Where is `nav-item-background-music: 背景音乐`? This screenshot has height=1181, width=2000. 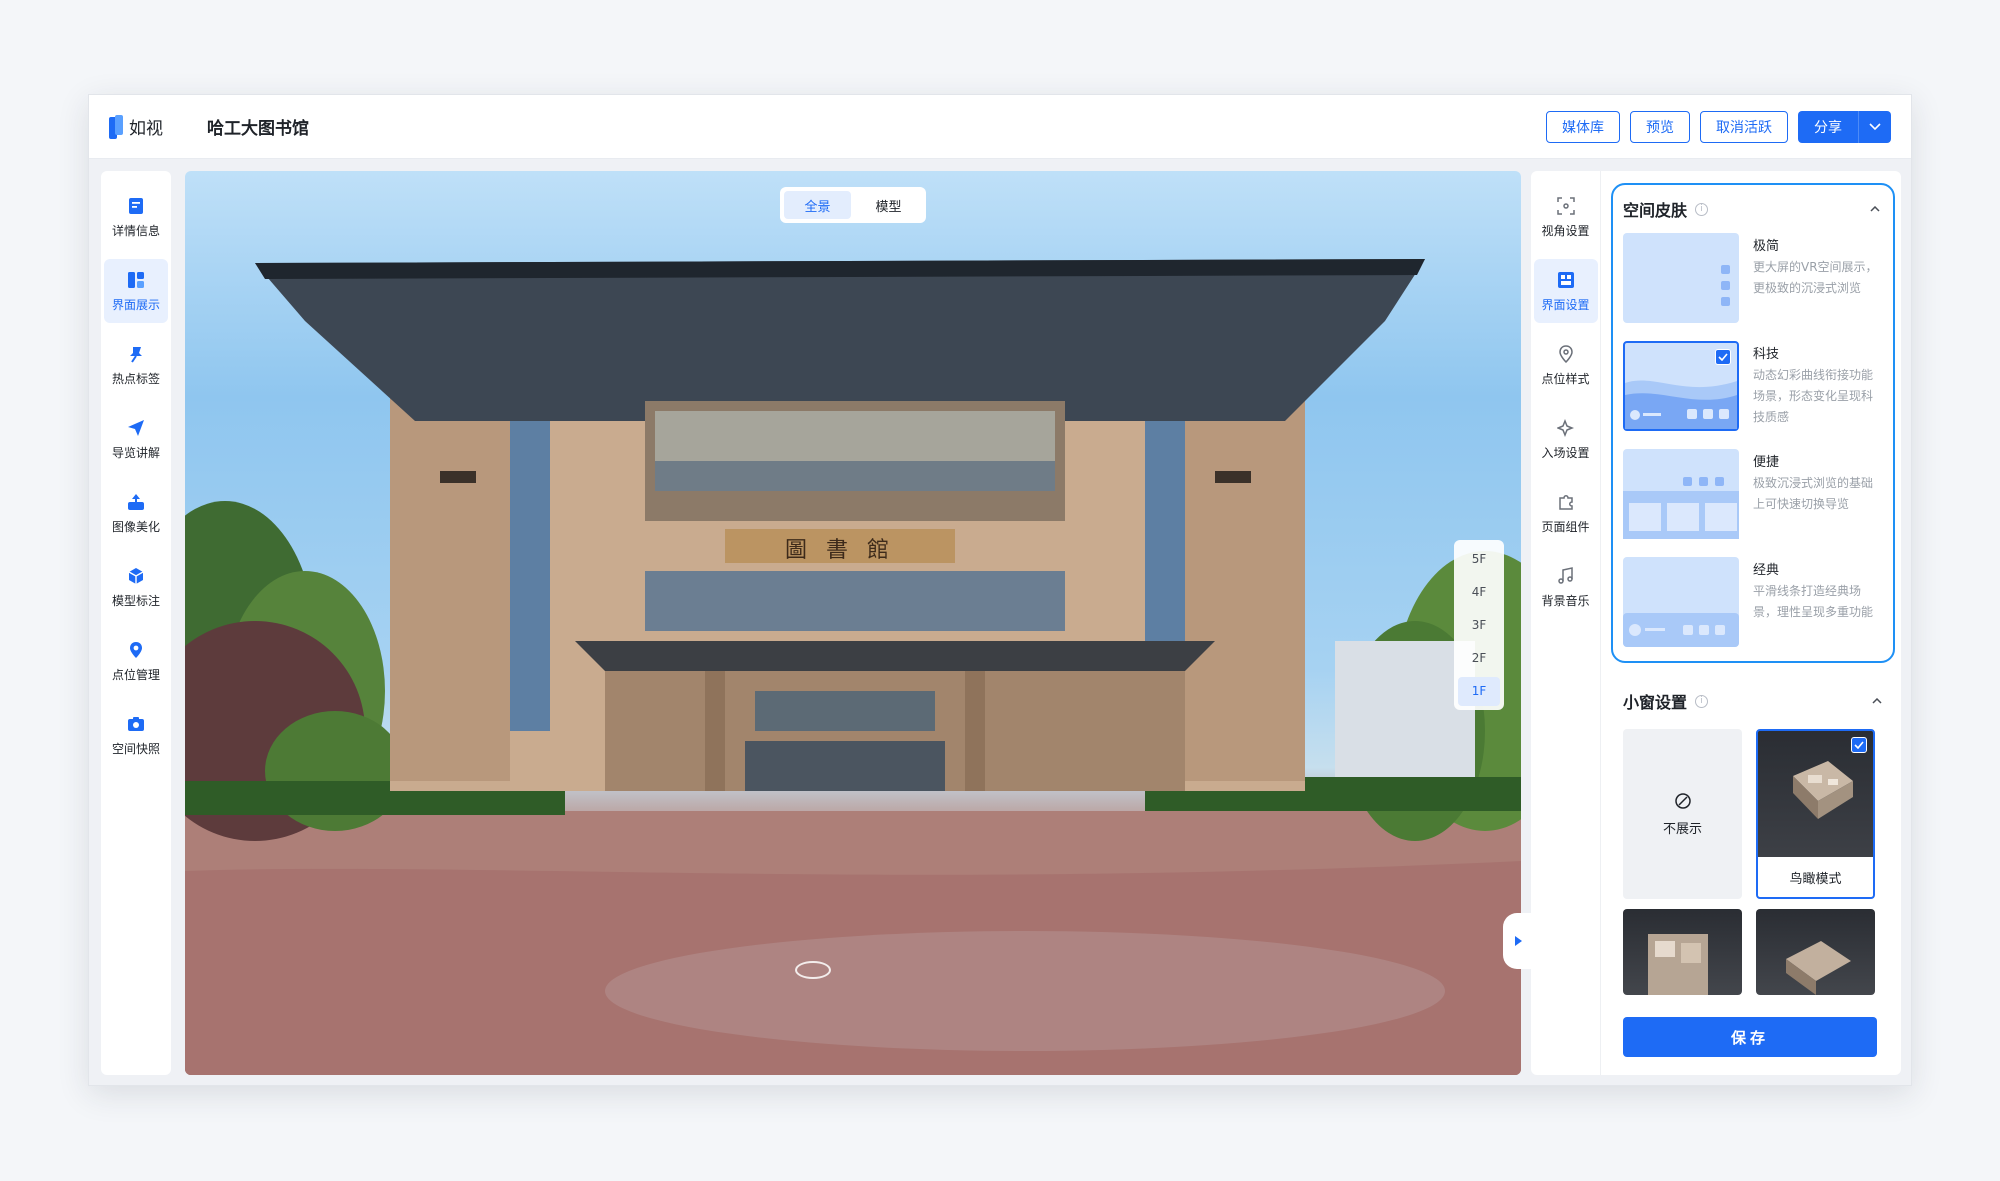
nav-item-background-music: 背景音乐 is located at coordinates (1566, 587).